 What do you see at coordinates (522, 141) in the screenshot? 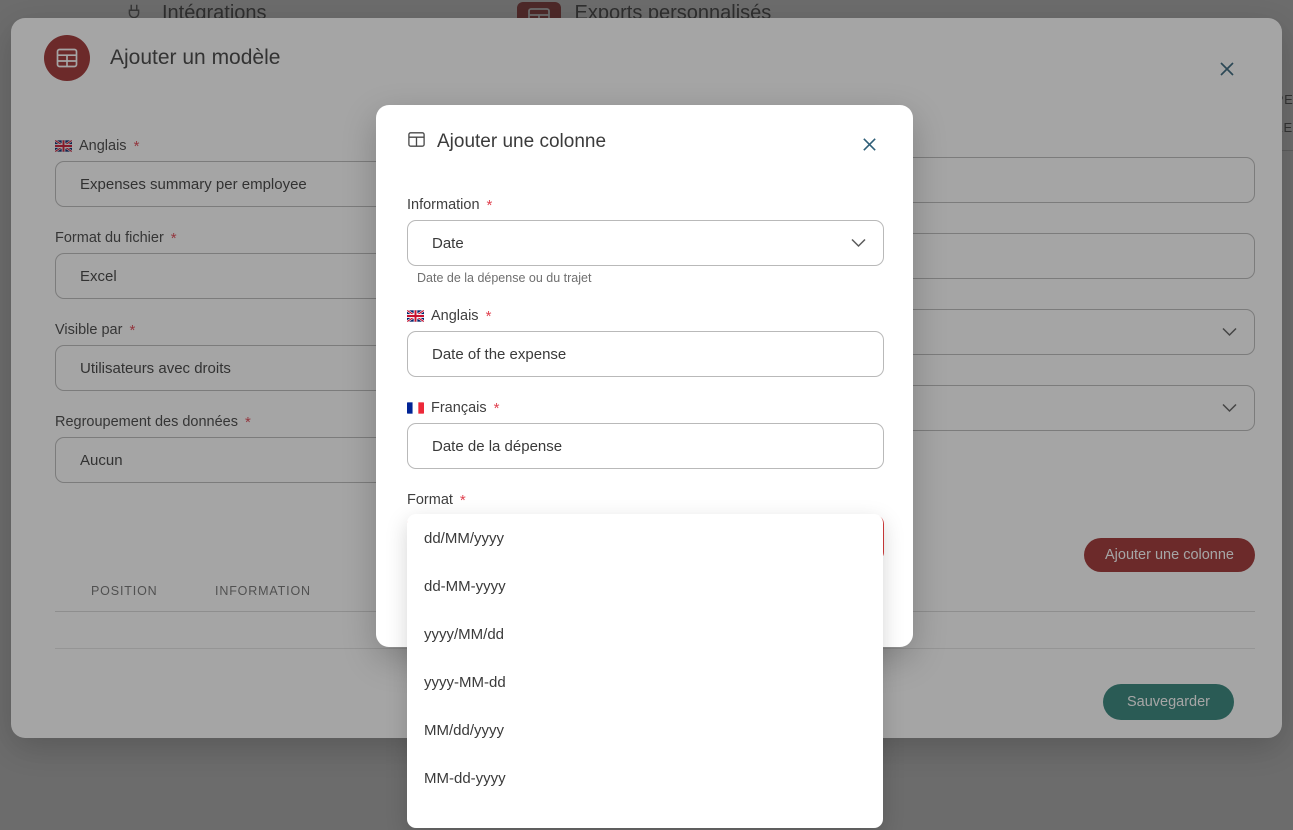
I see `add-column-modal-title: Ajouter une colonne` at bounding box center [522, 141].